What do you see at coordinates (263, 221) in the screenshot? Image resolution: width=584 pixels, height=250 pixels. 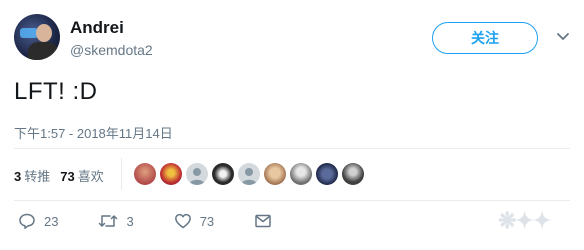 I see `envelope-icon` at bounding box center [263, 221].